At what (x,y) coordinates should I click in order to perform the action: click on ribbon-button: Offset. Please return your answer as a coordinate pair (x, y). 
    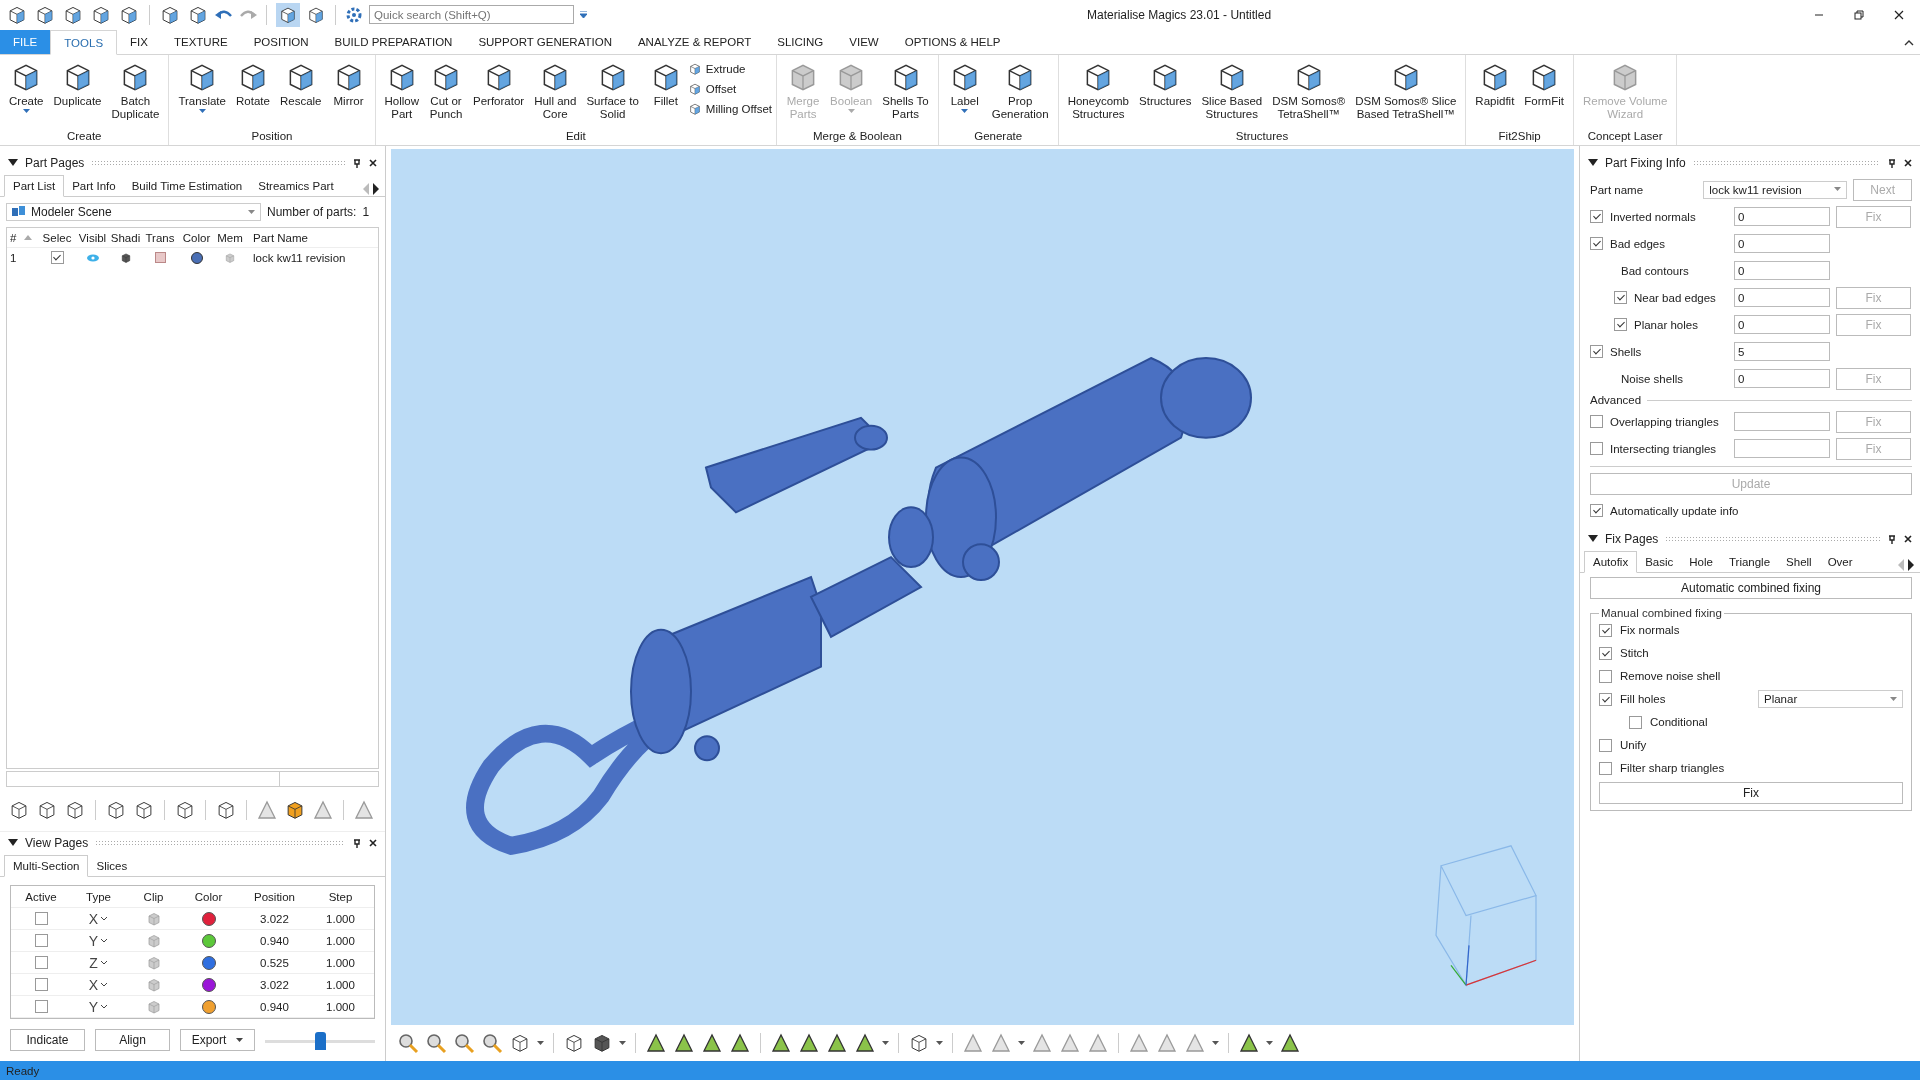
    Looking at the image, I should click on (730, 89).